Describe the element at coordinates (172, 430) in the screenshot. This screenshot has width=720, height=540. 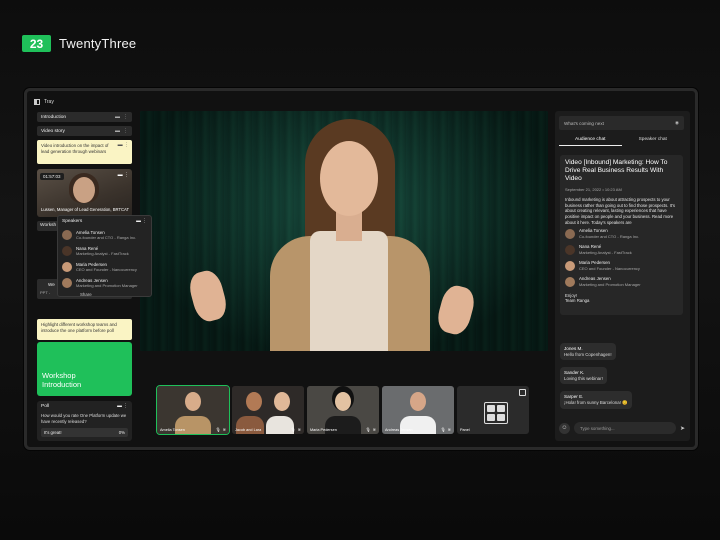
I see `participant-name: Amelia Tonsen` at that location.